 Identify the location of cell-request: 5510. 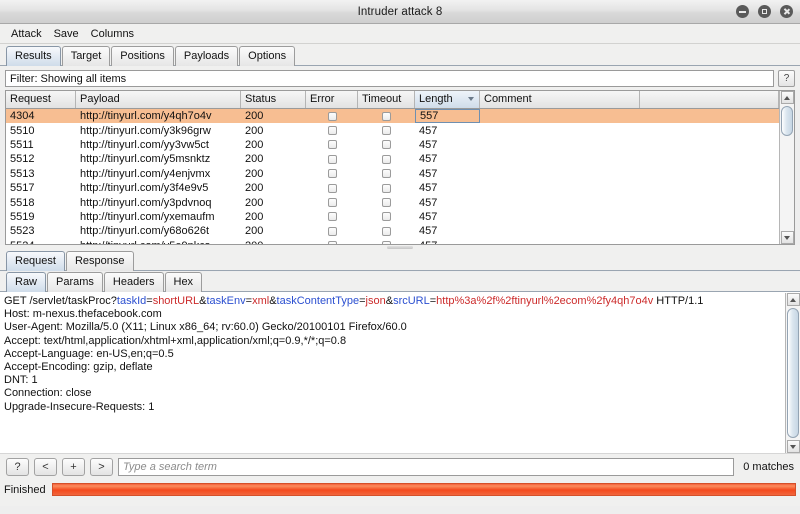
(22, 130).